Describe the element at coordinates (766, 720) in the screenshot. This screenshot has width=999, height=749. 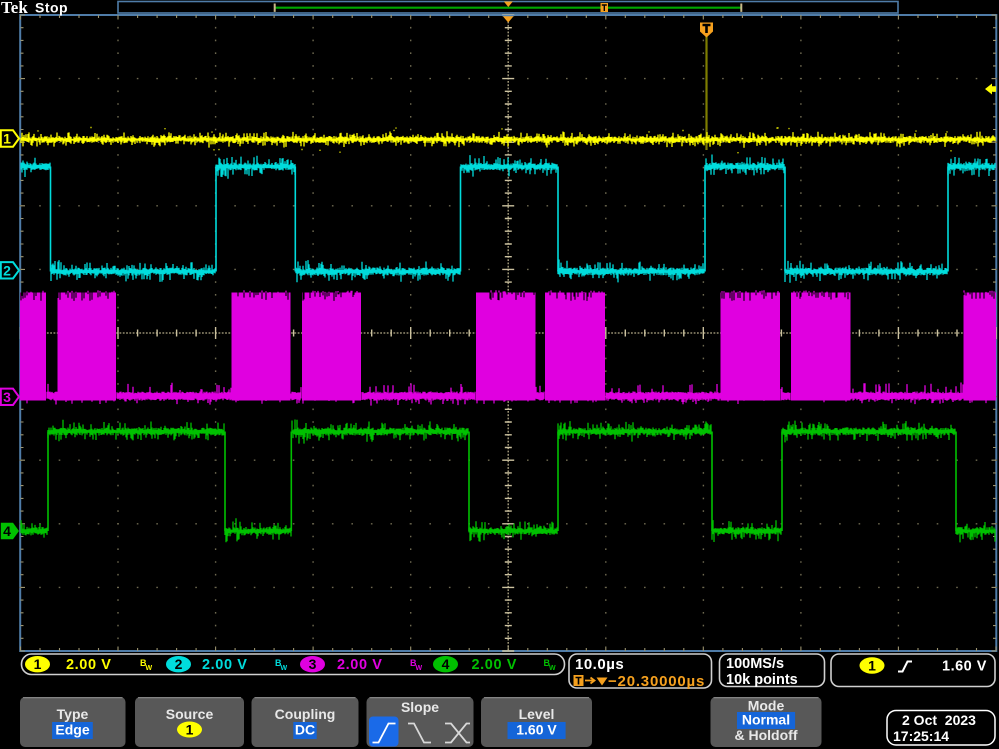
I see `svg-text: Normal` at that location.